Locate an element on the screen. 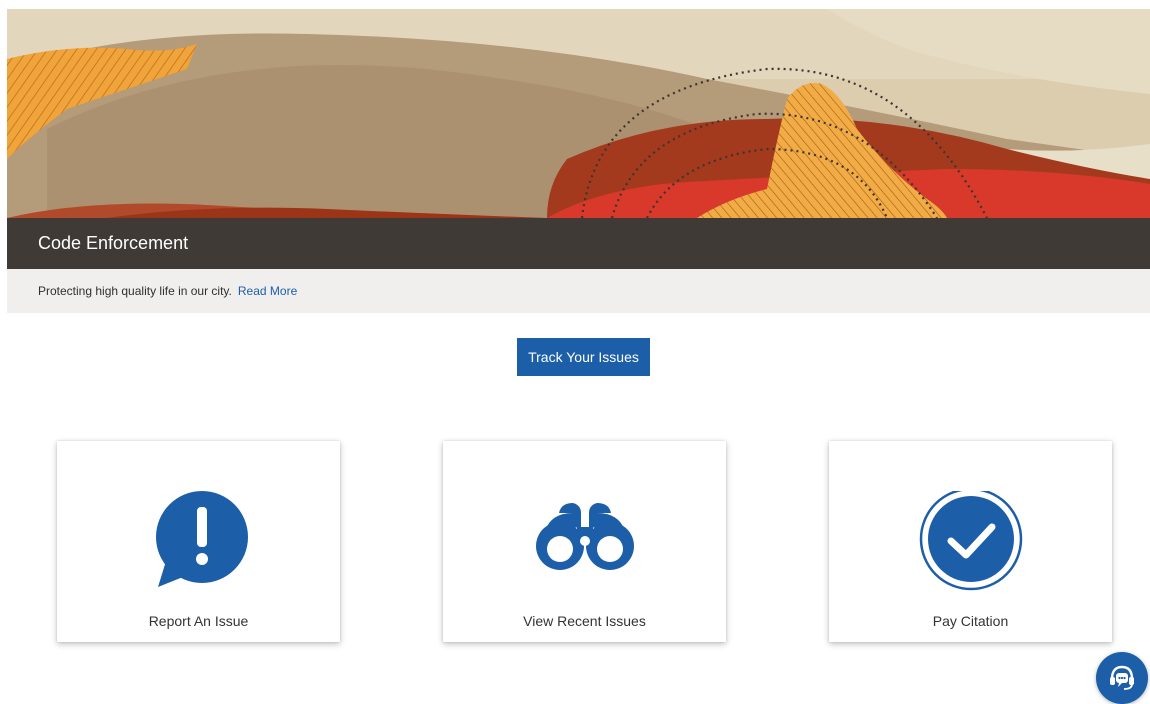 Image resolution: width=1150 pixels, height=704 pixels. pay-citation-card: Pay Citation is located at coordinates (970, 541).